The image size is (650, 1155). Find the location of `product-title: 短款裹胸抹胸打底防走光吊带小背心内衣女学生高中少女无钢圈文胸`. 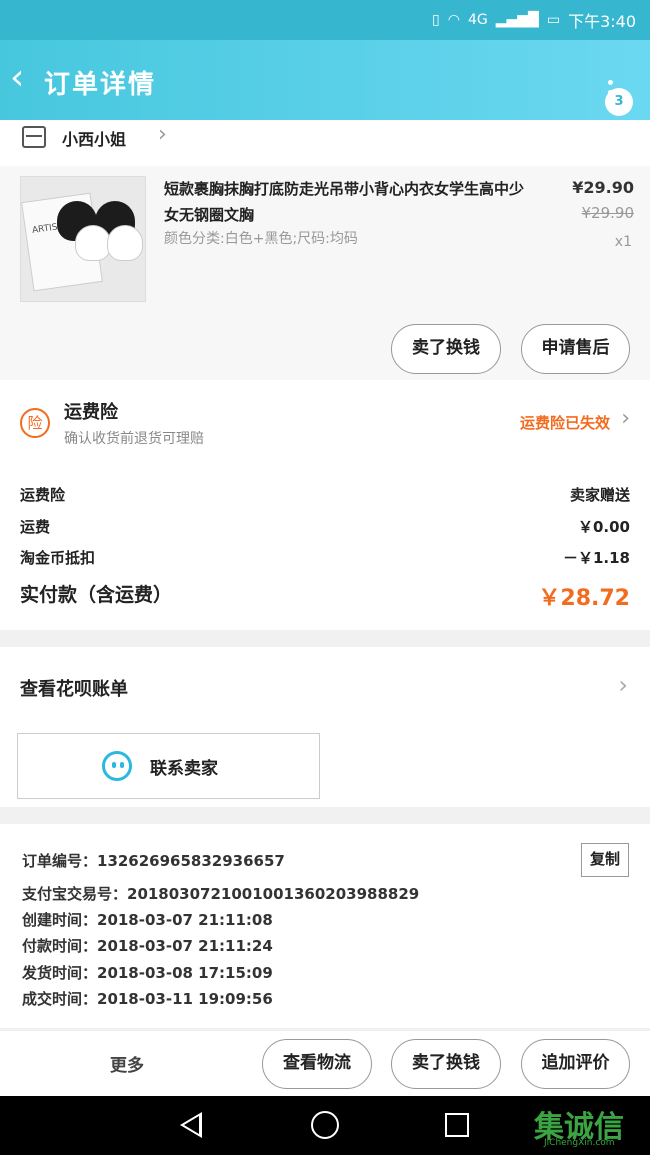

product-title: 短款裹胸抹胸打底防走光吊带小背心内衣女学生高中少女无钢圈文胸 is located at coordinates (349, 202).